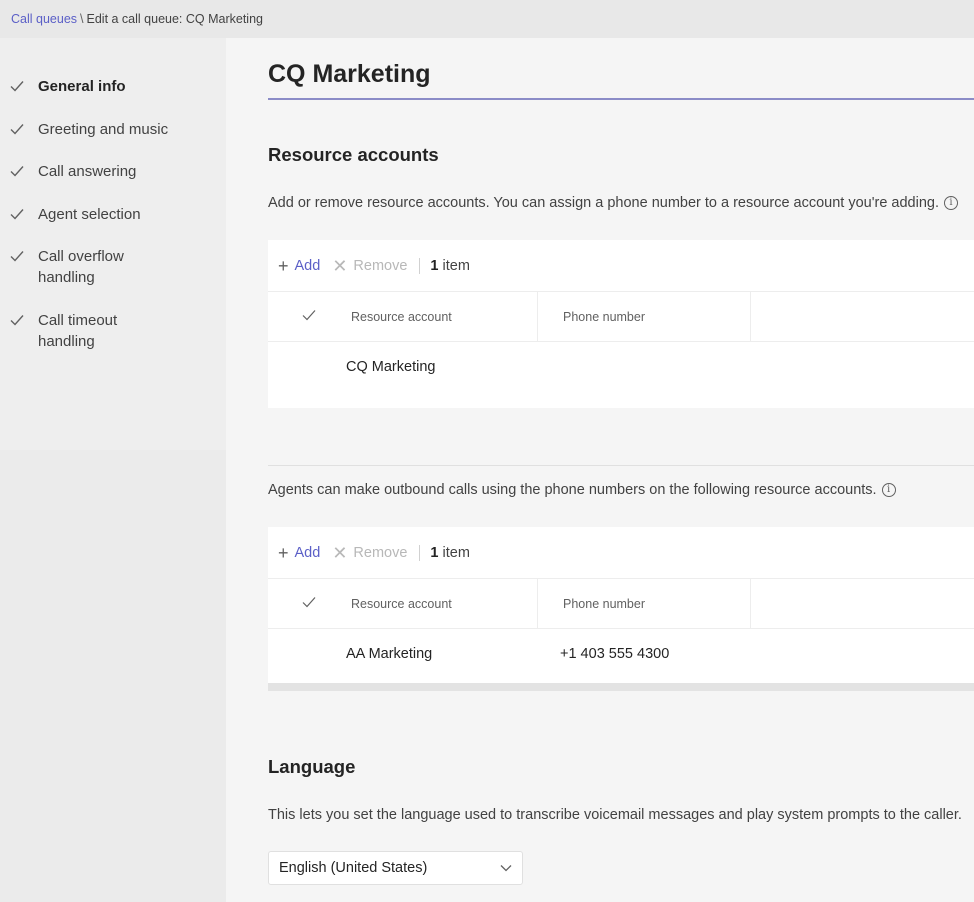  I want to click on cell-resource-account: CQ Marketing, so click(391, 367).